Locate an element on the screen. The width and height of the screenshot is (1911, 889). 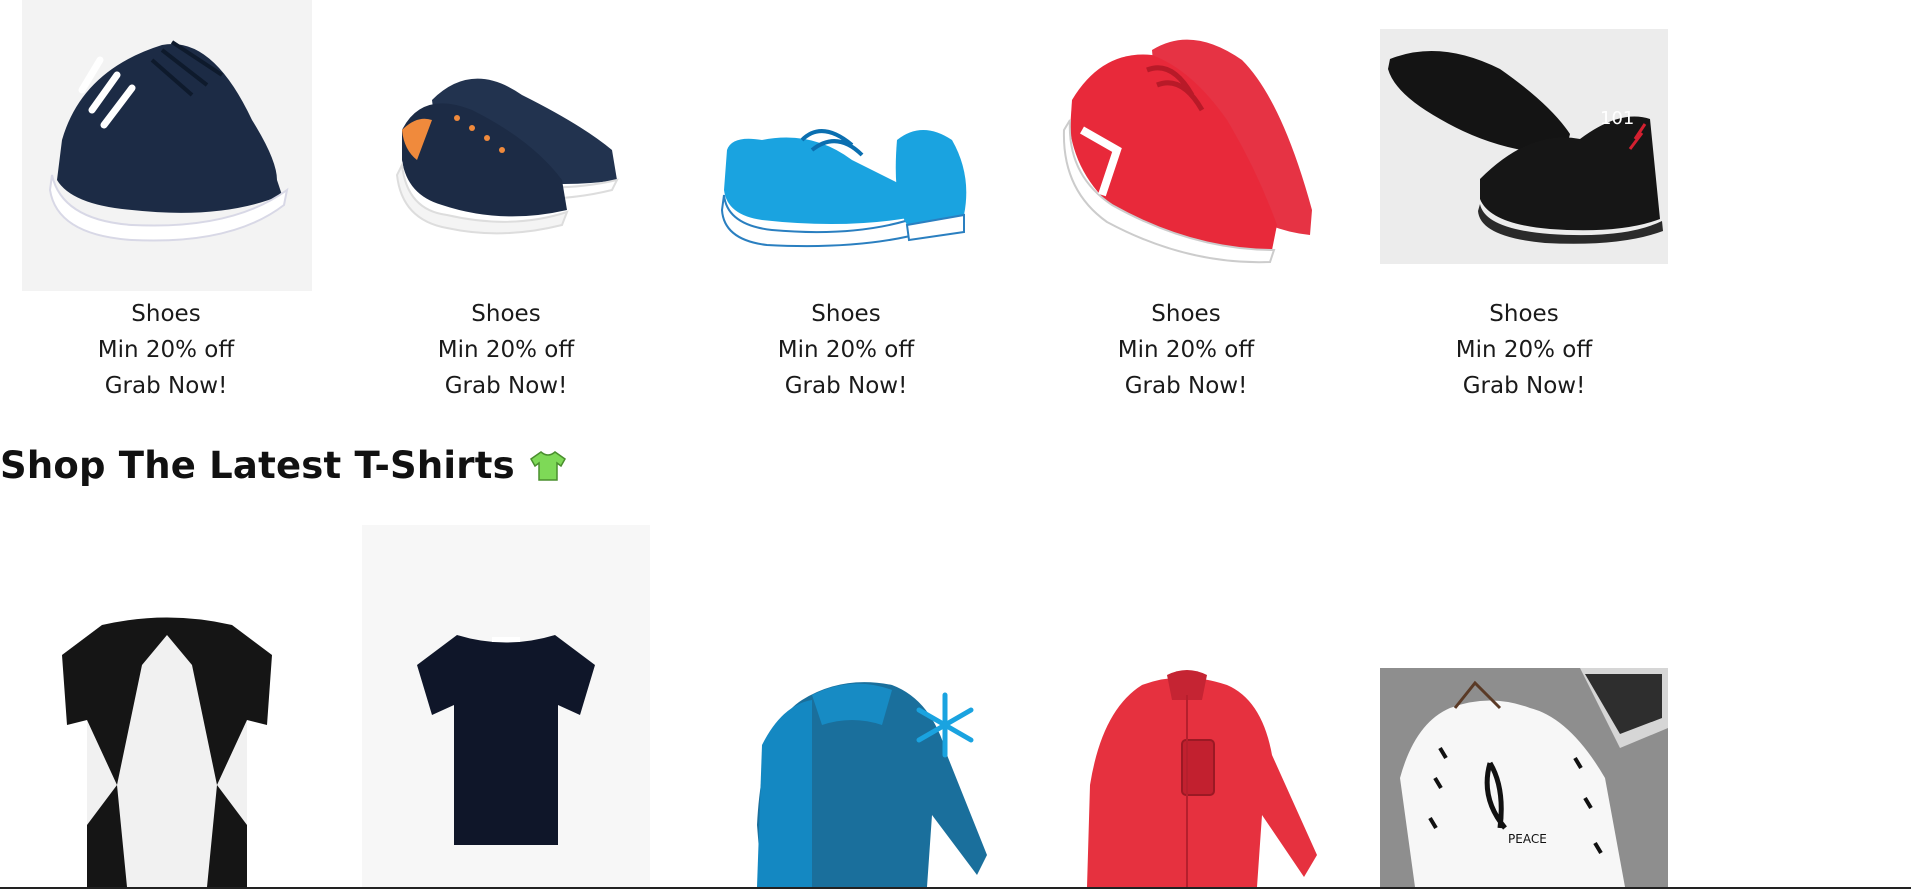
svg-text: 101 is located at coordinates (1617, 118).